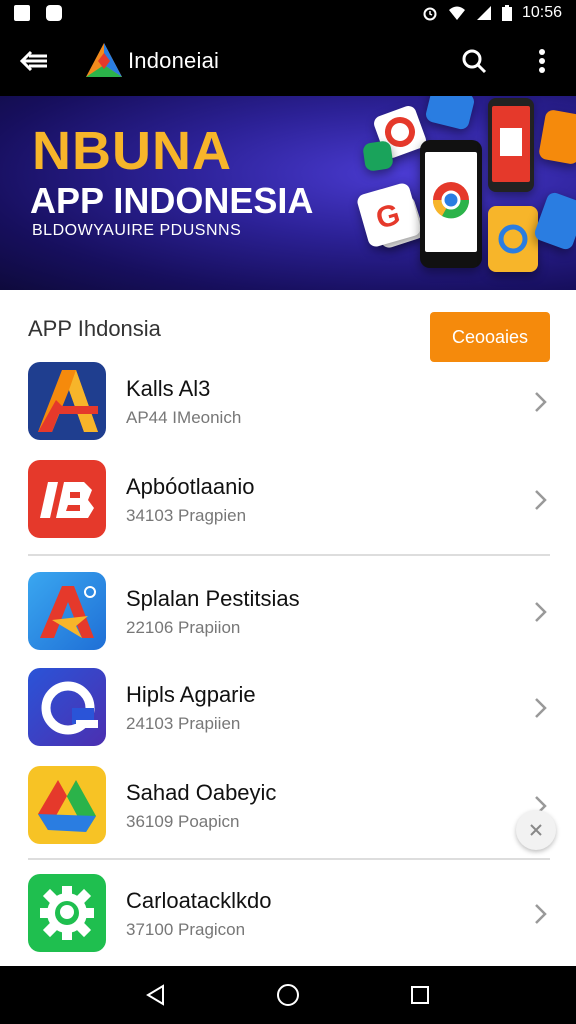  Describe the element at coordinates (186, 515) in the screenshot. I see `app-meta: 34103 Pragpien` at that location.